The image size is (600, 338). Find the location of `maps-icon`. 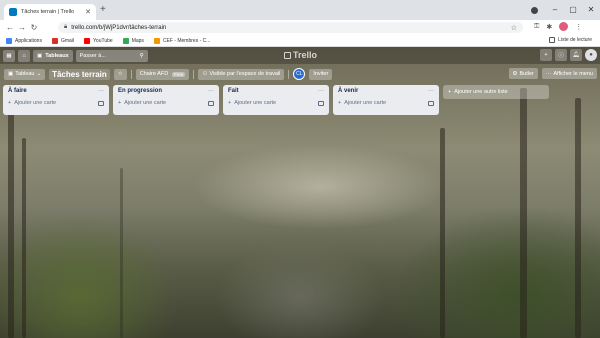

maps-icon is located at coordinates (125, 40).